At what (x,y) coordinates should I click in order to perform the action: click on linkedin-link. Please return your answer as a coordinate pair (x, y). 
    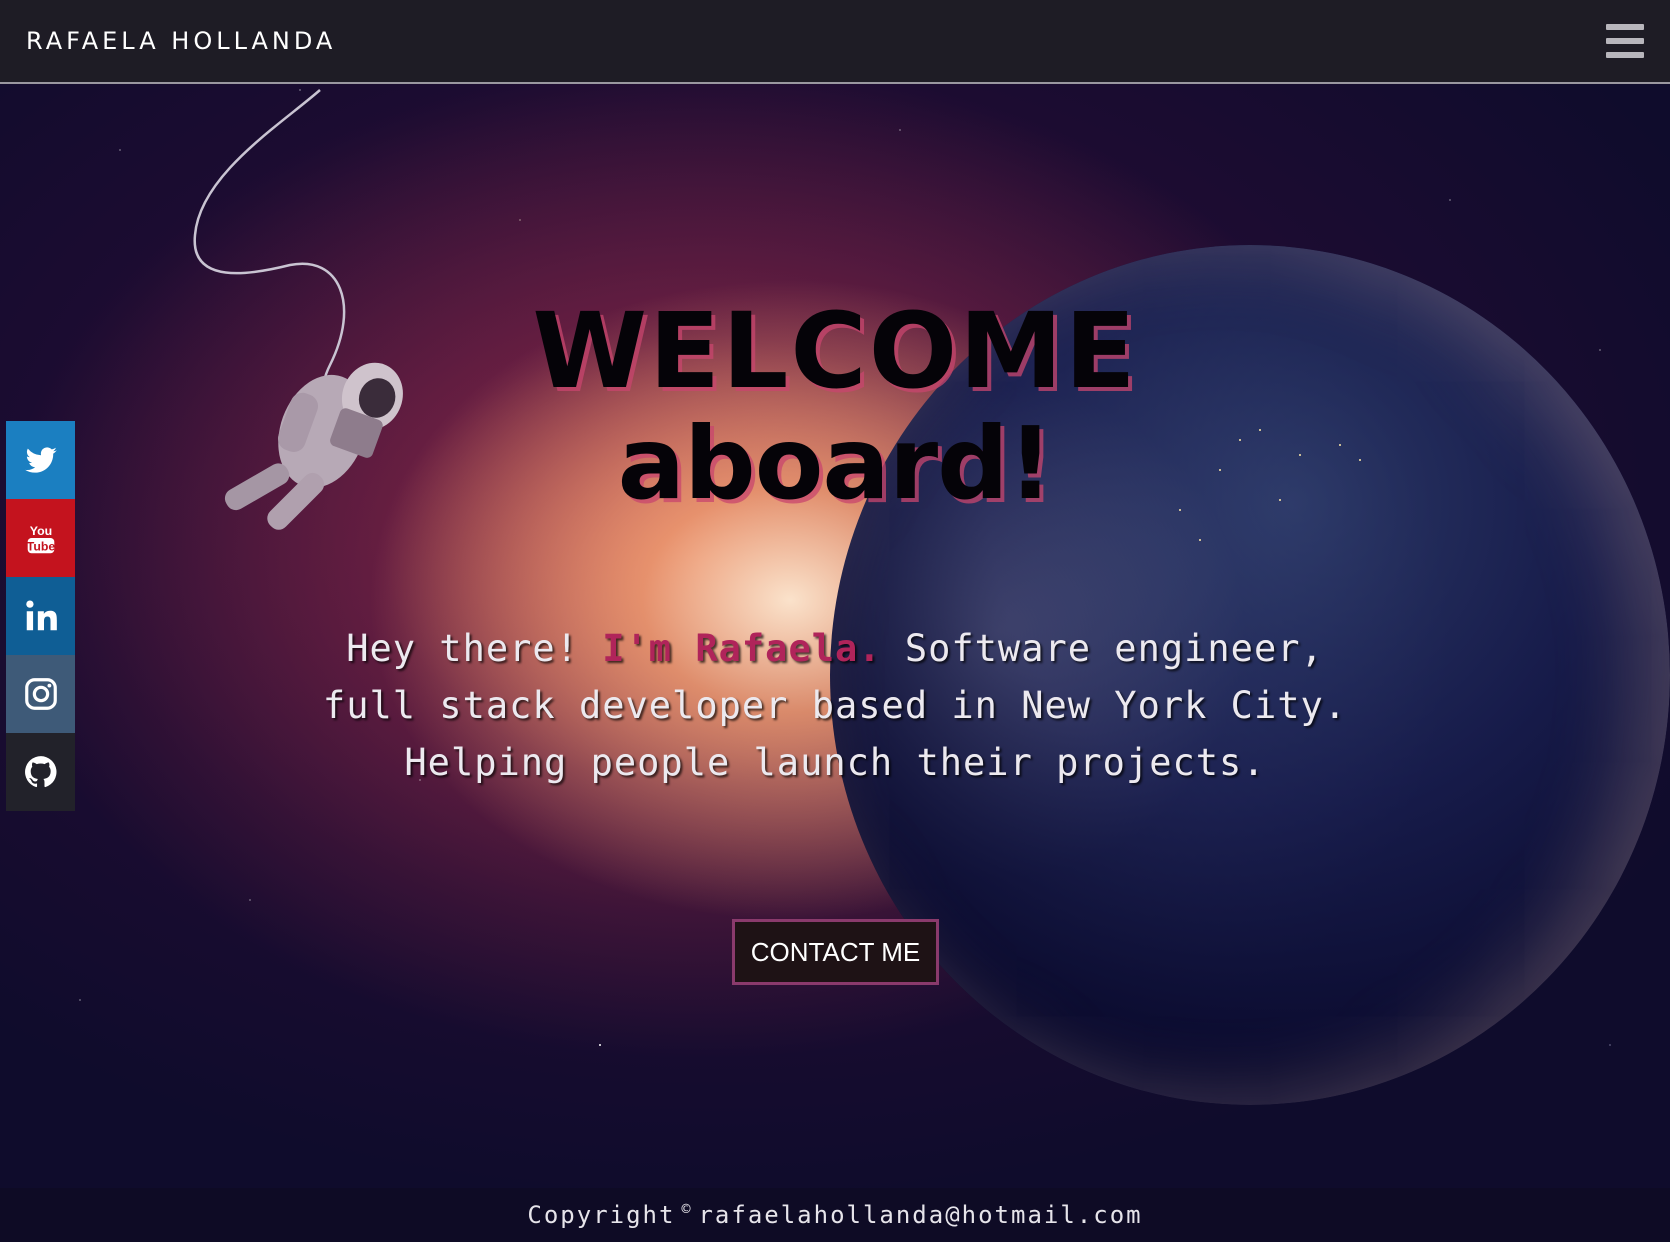
    Looking at the image, I should click on (40, 616).